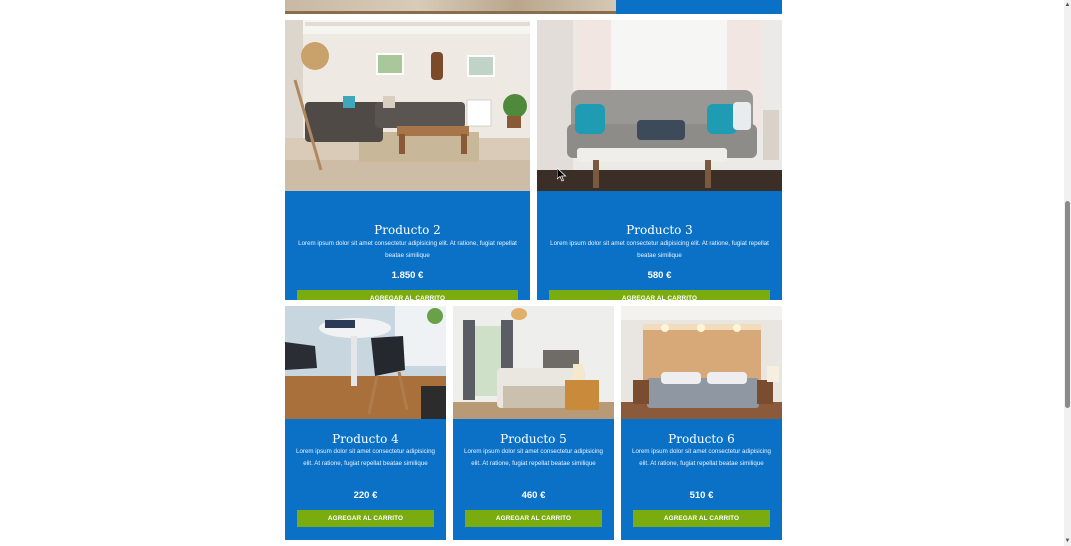 Image resolution: width=1071 pixels, height=546 pixels. What do you see at coordinates (450, 7) in the screenshot?
I see `product-1-image-partial` at bounding box center [450, 7].